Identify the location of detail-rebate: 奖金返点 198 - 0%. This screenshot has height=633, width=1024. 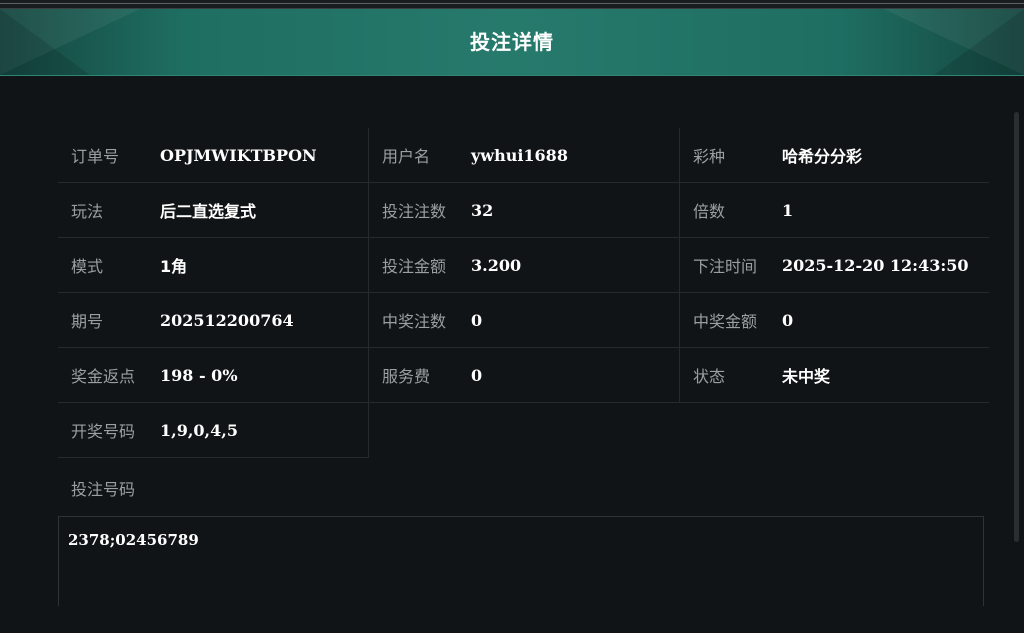
(213, 375).